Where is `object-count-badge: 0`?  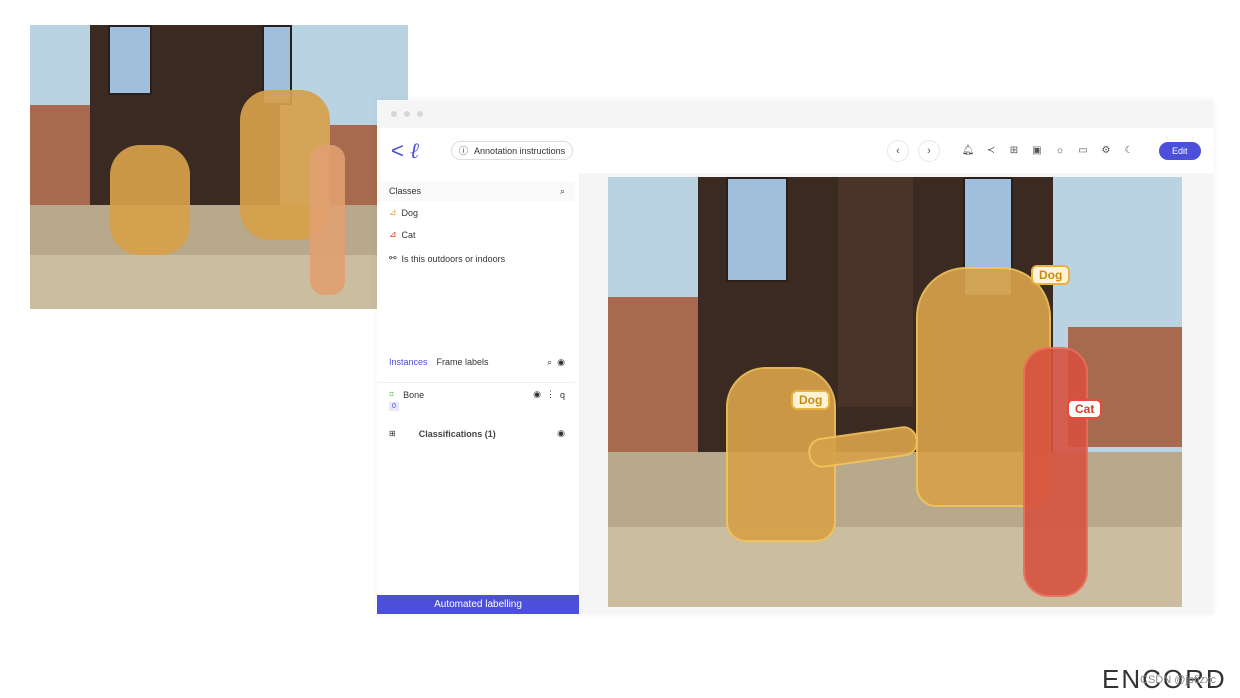 object-count-badge: 0 is located at coordinates (394, 406).